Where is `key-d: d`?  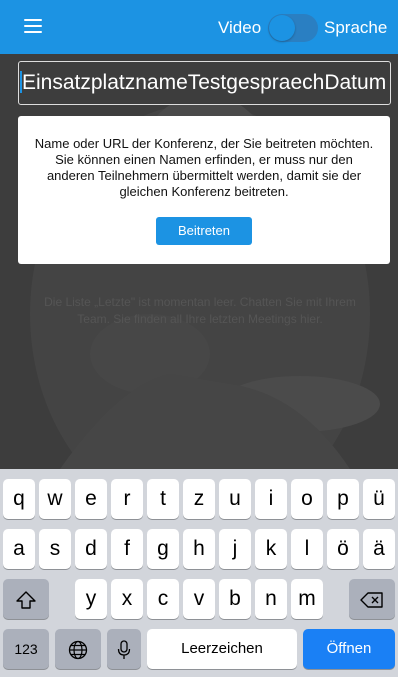 key-d: d is located at coordinates (91, 549).